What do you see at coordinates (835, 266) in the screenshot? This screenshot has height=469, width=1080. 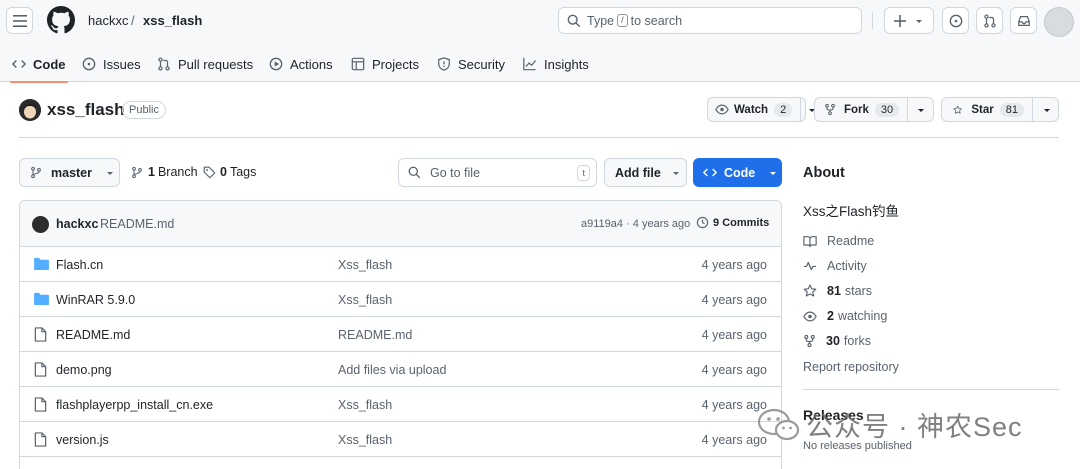 I see `activity-link: Activity` at bounding box center [835, 266].